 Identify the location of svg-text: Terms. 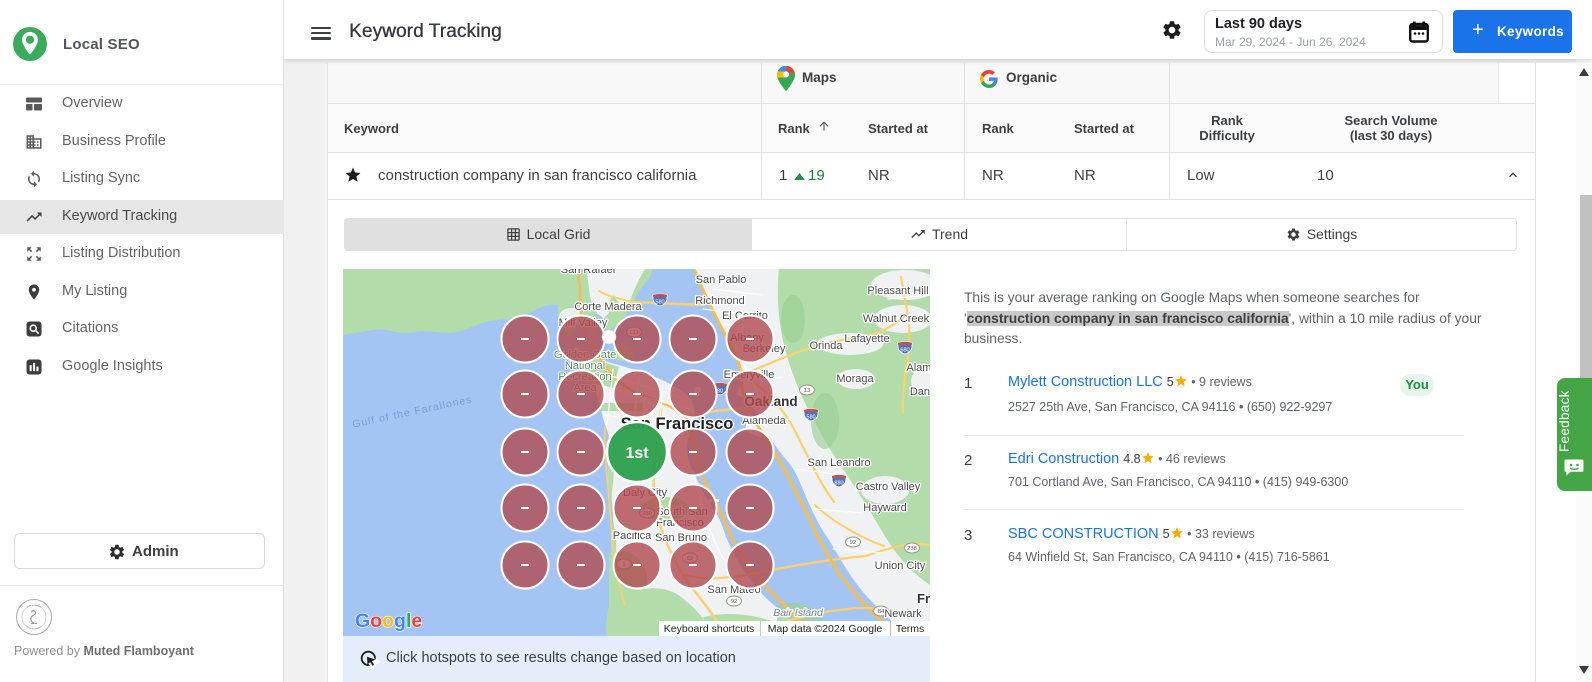
(910, 629).